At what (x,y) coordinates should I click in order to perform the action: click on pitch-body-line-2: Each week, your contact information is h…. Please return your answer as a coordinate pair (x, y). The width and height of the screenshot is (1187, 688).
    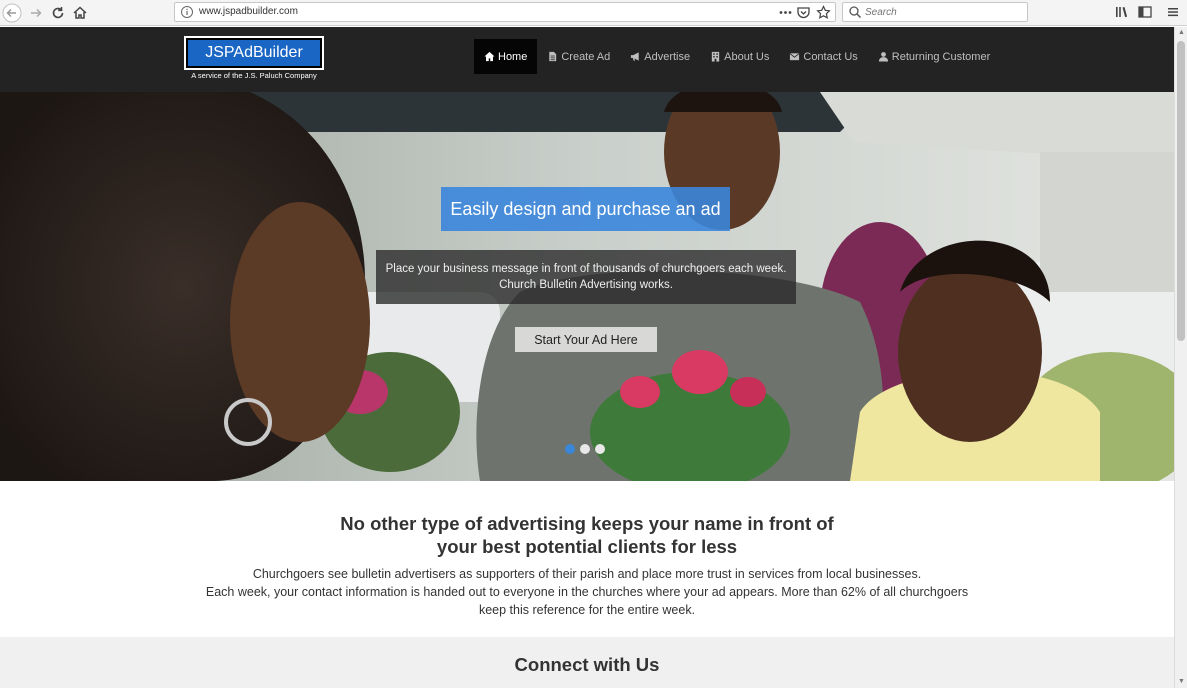
    Looking at the image, I should click on (587, 592).